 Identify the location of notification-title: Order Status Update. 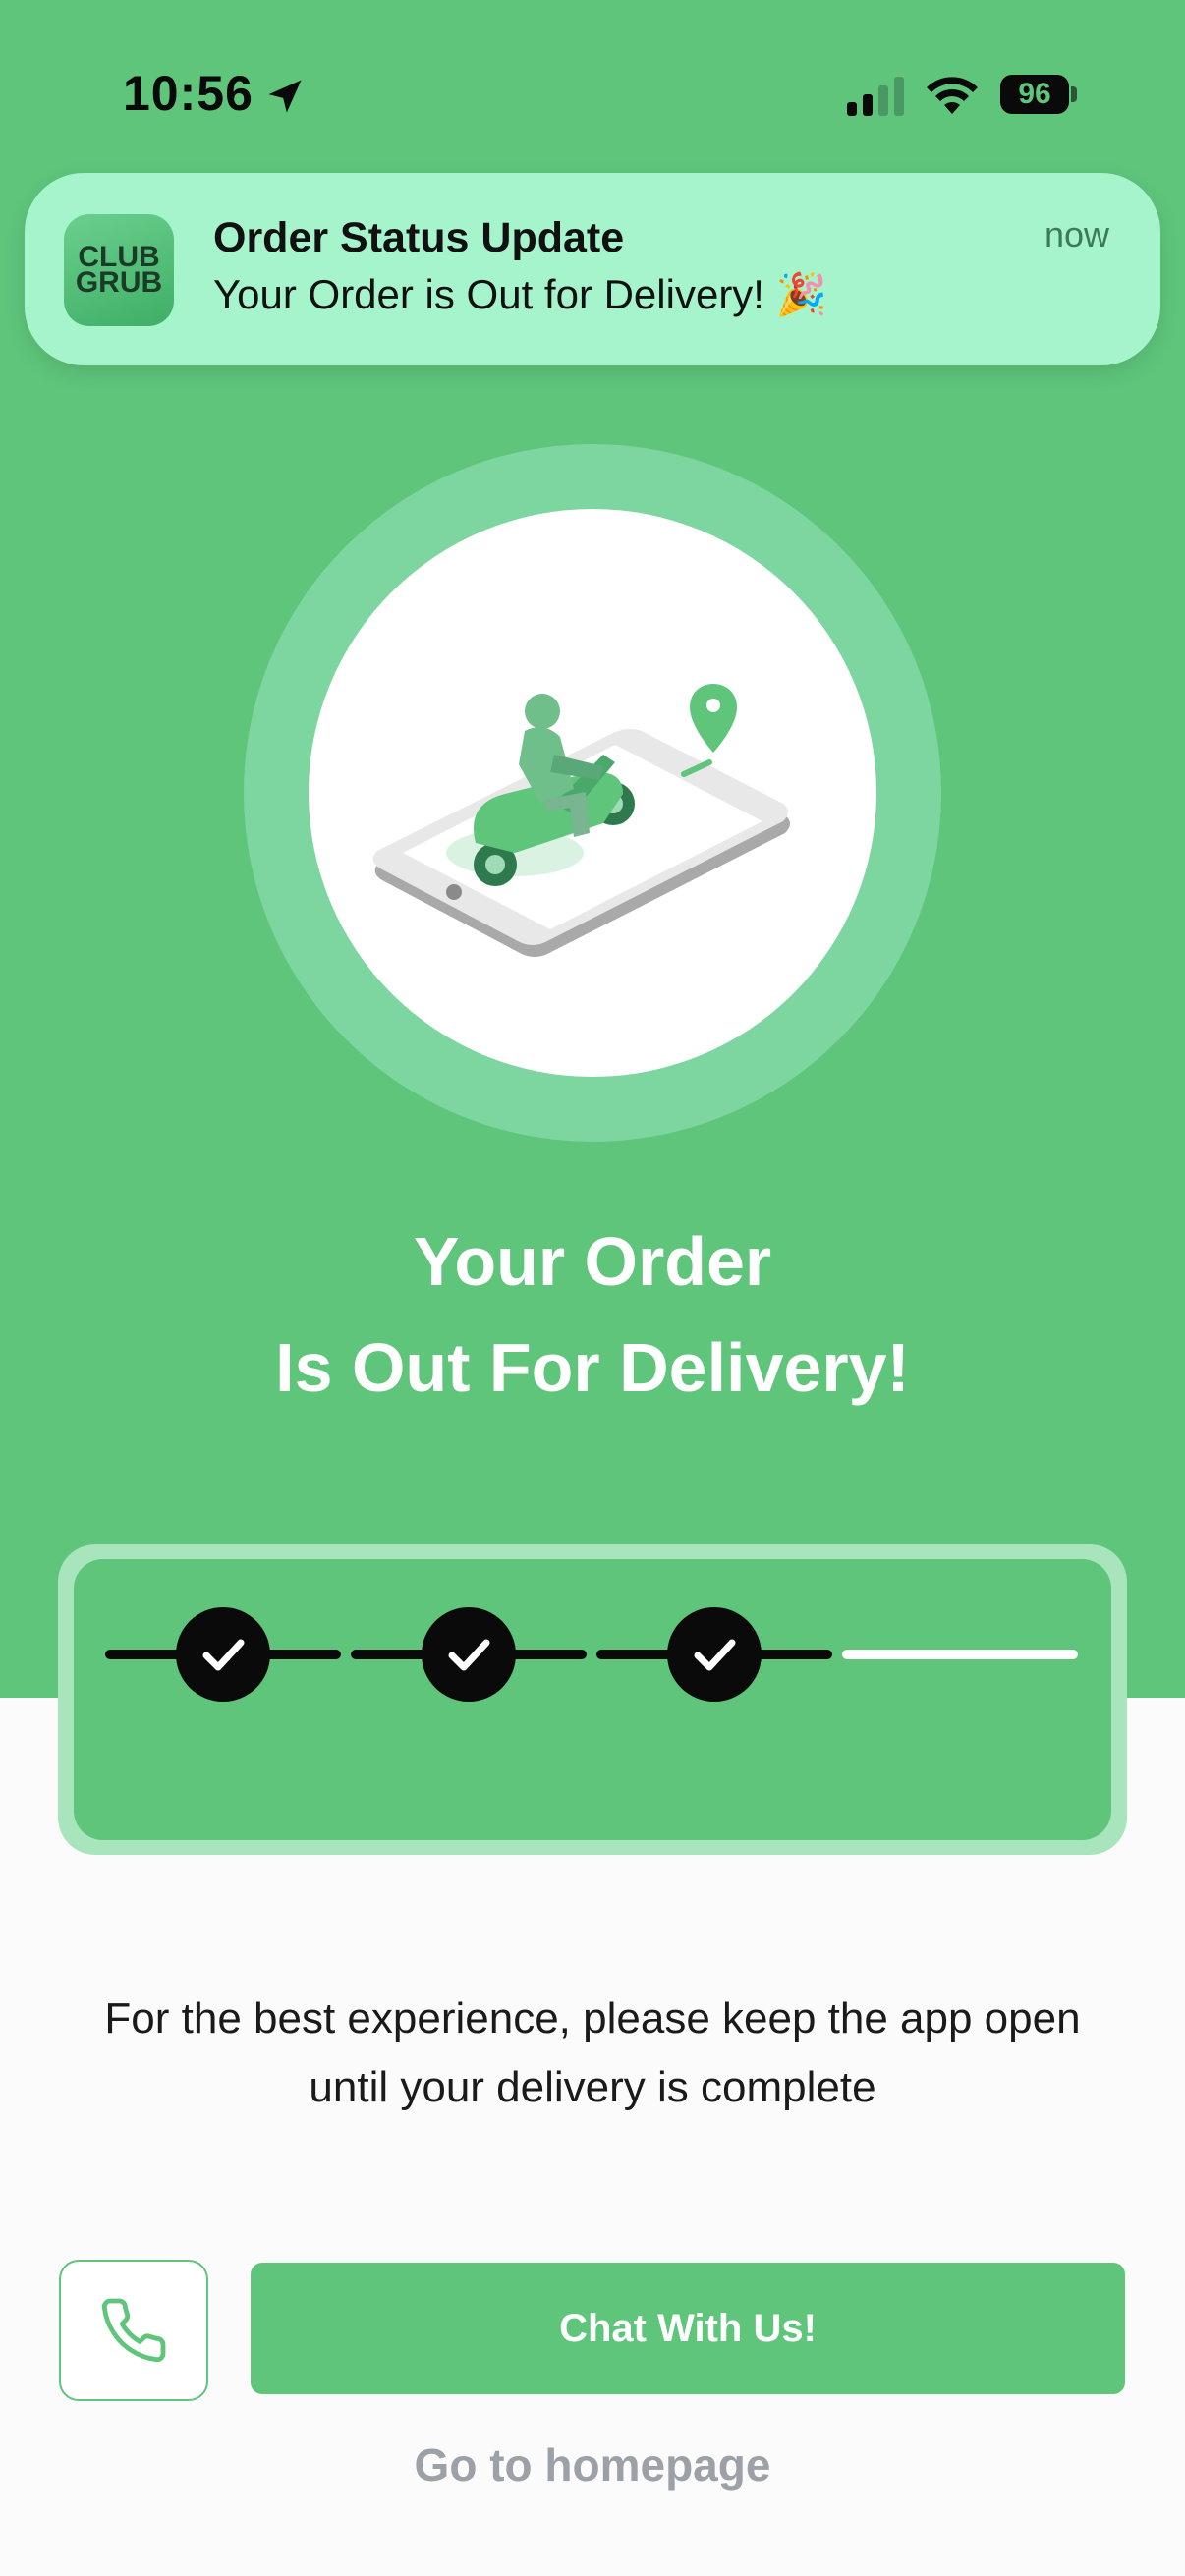
(419, 237).